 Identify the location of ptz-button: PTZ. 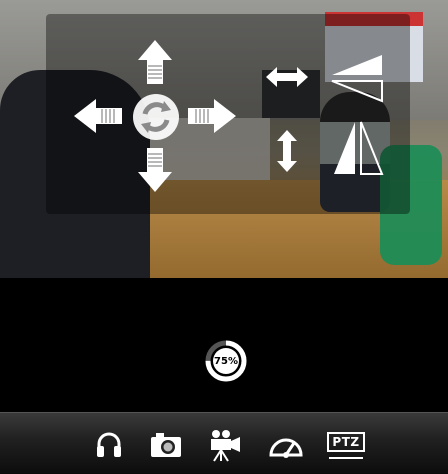
(346, 445).